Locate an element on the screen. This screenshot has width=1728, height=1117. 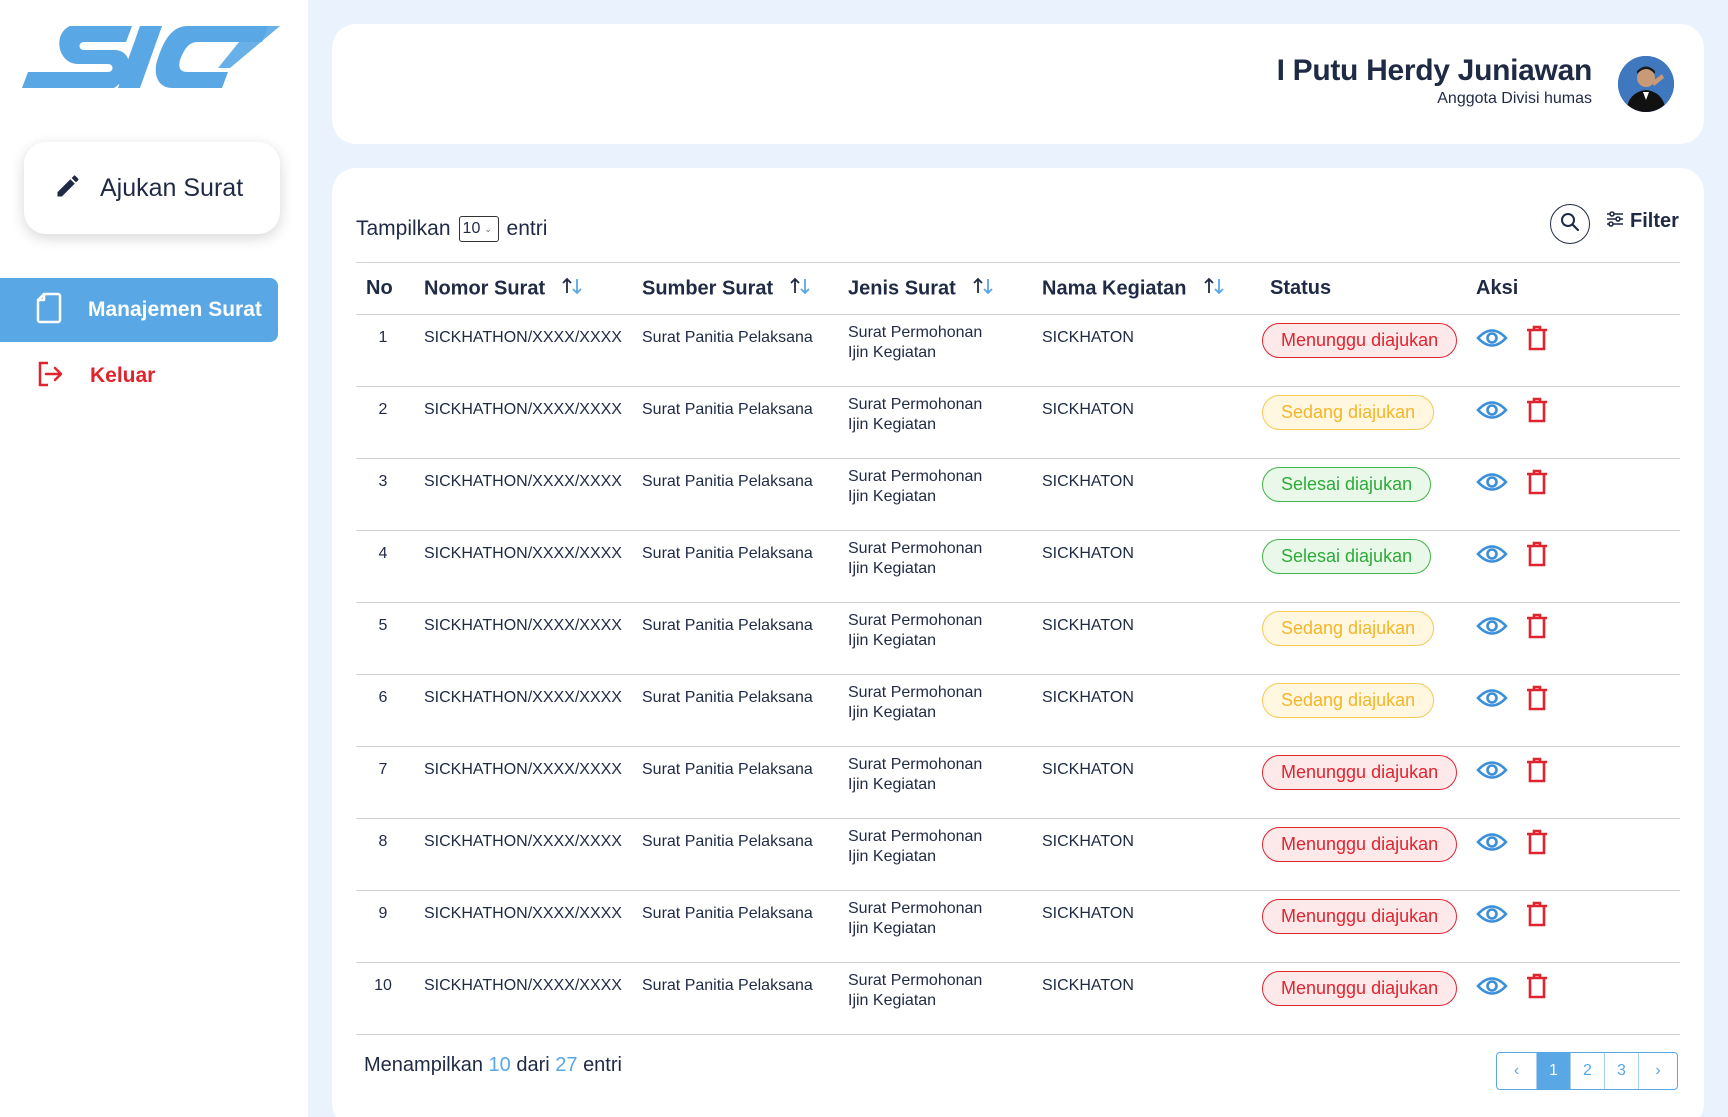
column-label: No is located at coordinates (379, 288).